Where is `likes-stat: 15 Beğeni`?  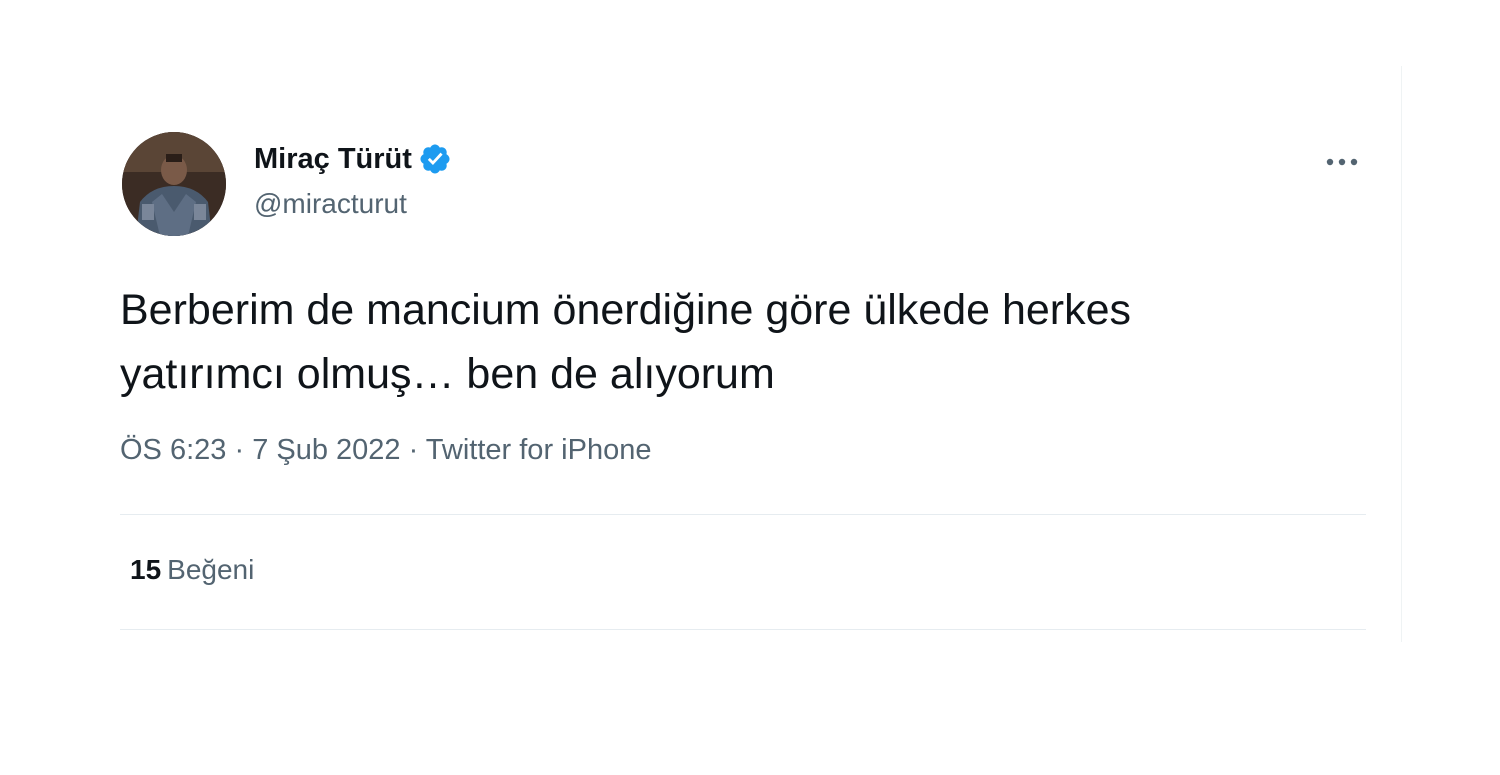
likes-stat: 15 Beğeni is located at coordinates (192, 570).